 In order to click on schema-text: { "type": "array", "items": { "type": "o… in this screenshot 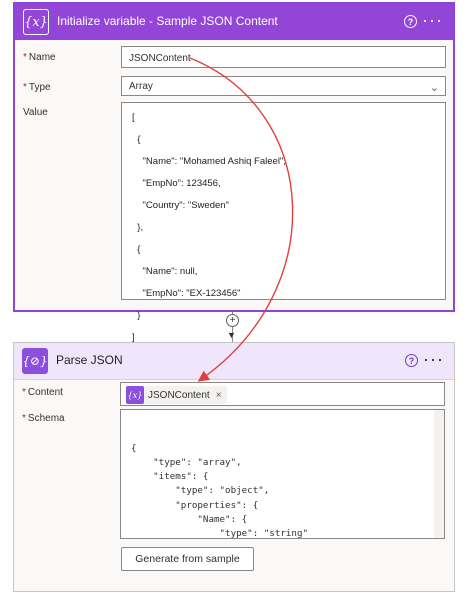, I will do `click(220, 490)`.